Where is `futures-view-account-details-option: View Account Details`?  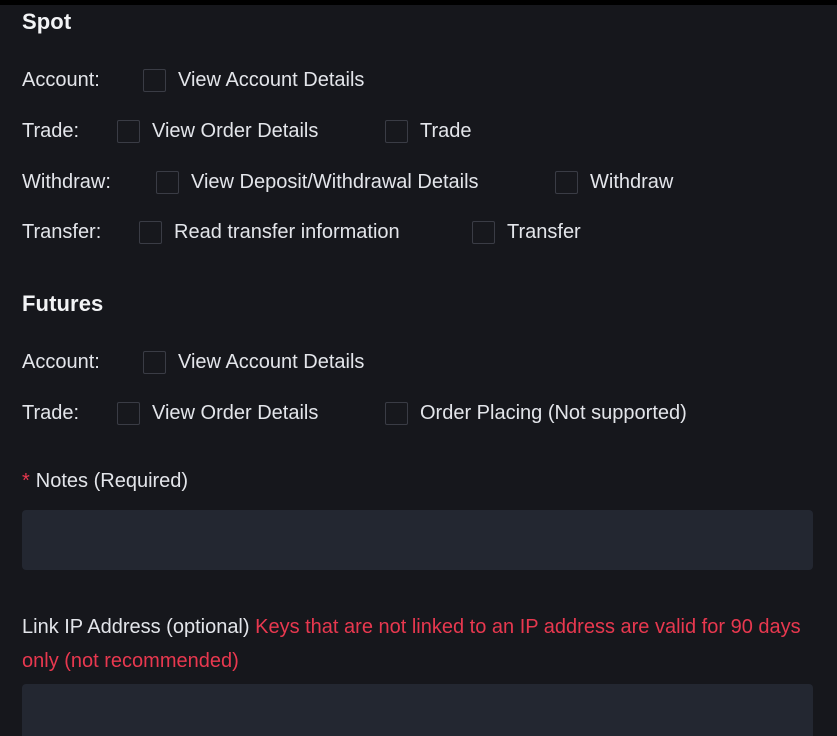
futures-view-account-details-option: View Account Details is located at coordinates (253, 362).